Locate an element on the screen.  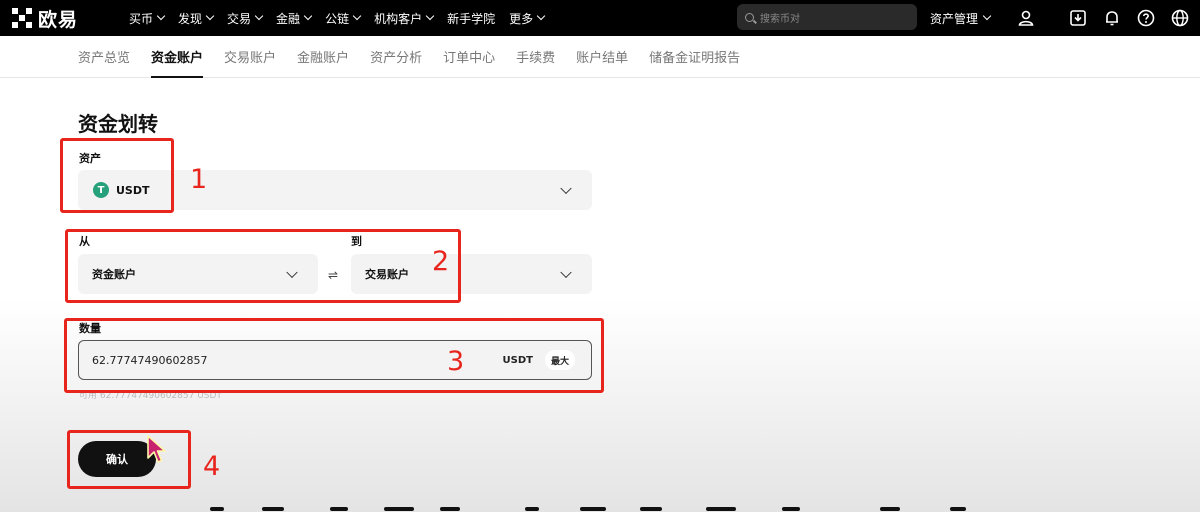
nav-label: 买币 is located at coordinates (141, 18).